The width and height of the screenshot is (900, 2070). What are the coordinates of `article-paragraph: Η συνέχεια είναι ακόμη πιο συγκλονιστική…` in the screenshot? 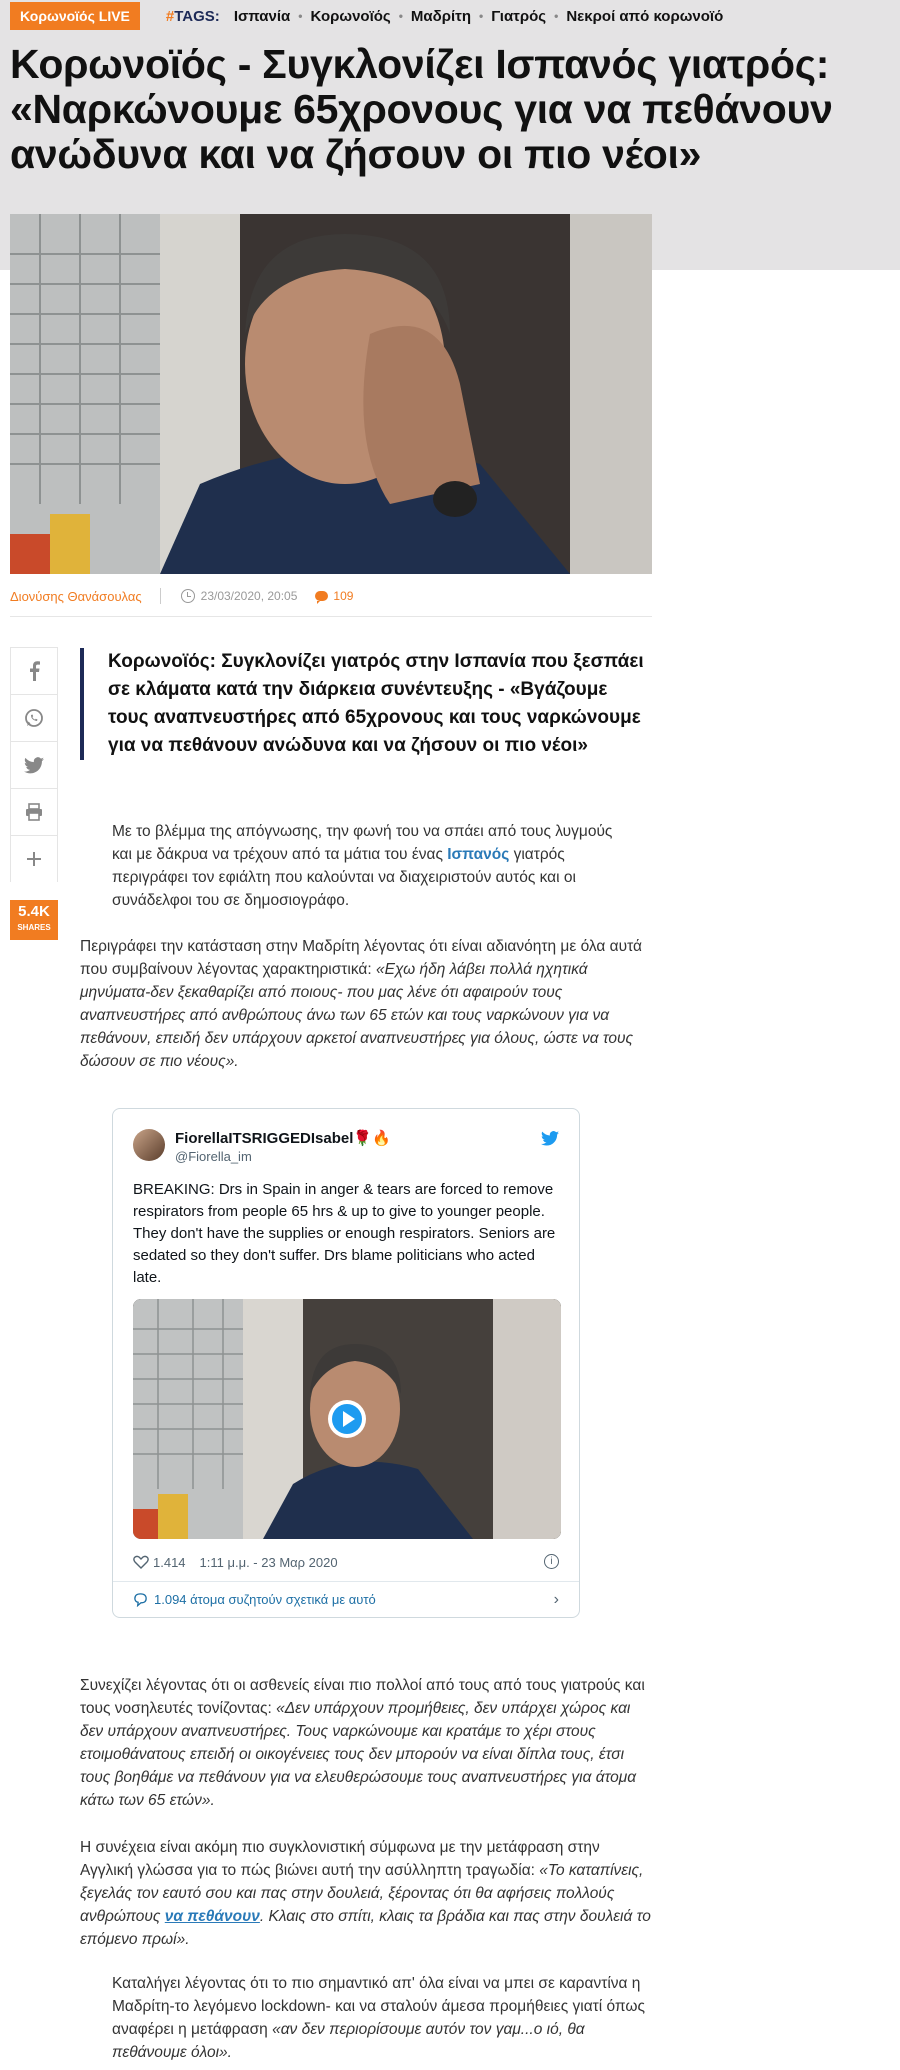 It's located at (366, 1893).